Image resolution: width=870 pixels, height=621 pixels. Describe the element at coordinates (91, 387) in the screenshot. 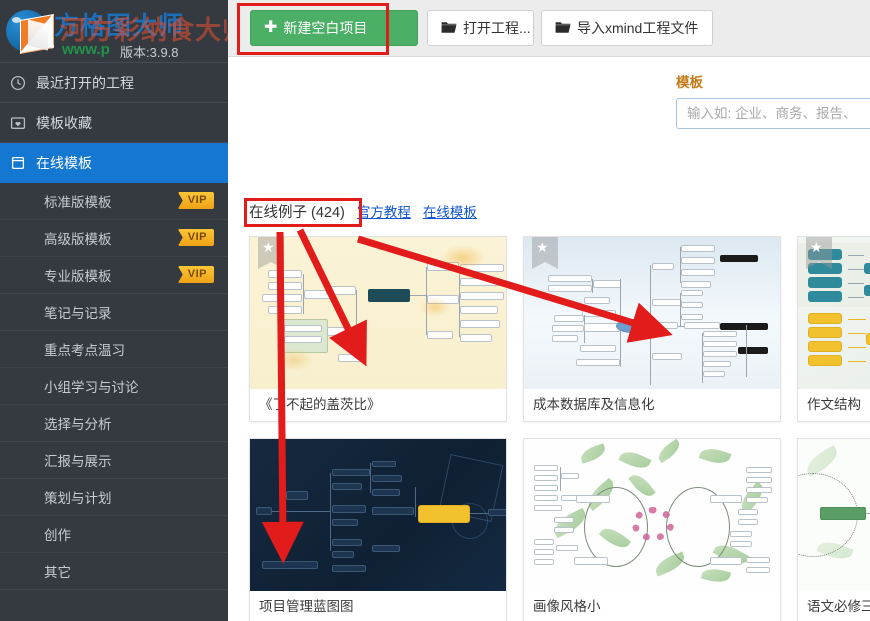

I see `sidebar-subitem-label: 小组学习与讨论` at that location.